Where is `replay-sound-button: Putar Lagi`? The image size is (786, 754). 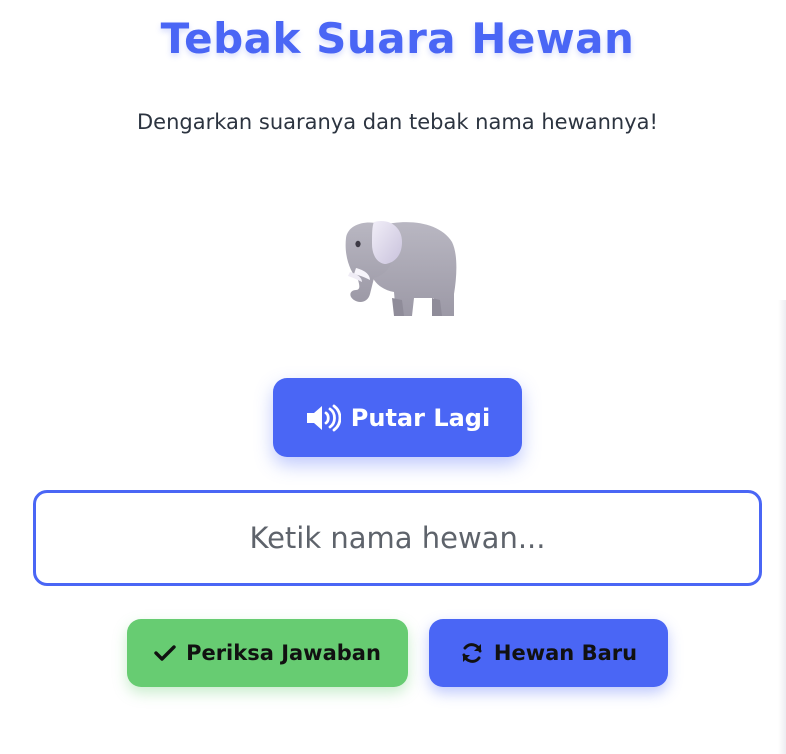
replay-sound-button: Putar Lagi is located at coordinates (397, 417).